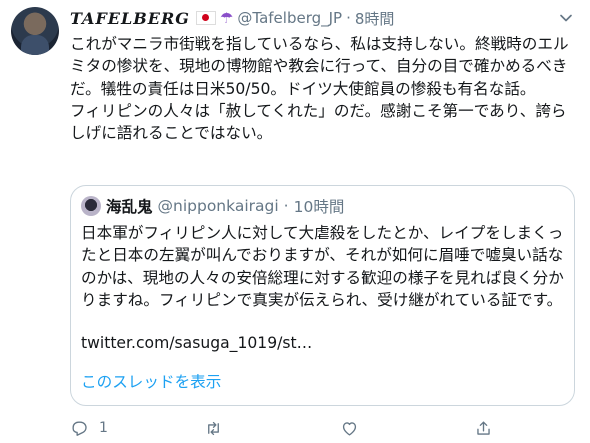 This screenshot has width=590, height=443. Describe the element at coordinates (349, 428) in the screenshot. I see `like-icon` at that location.